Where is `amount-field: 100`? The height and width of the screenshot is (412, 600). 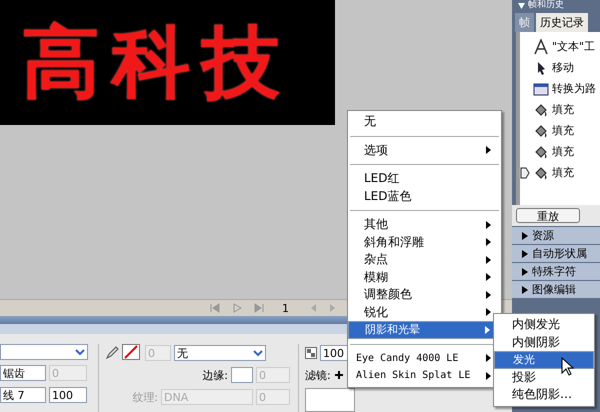
amount-field: 100 is located at coordinates (68, 395).